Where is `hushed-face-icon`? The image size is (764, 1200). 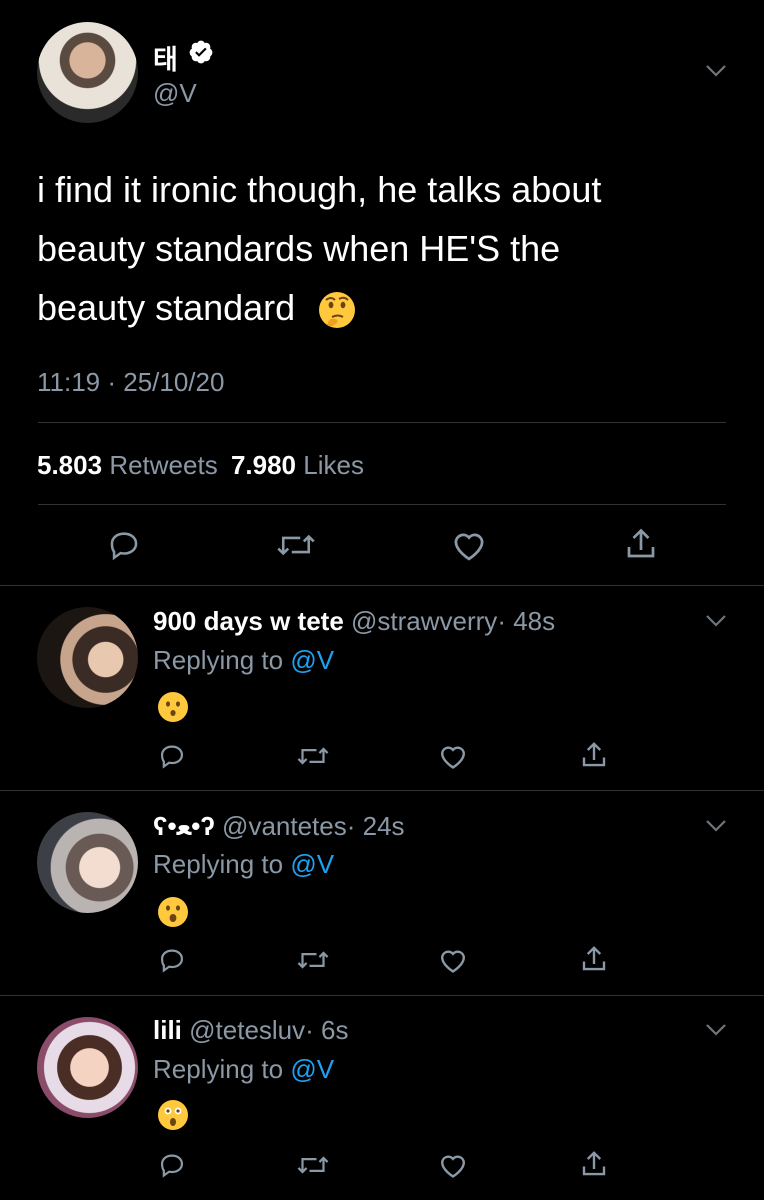 hushed-face-icon is located at coordinates (173, 707).